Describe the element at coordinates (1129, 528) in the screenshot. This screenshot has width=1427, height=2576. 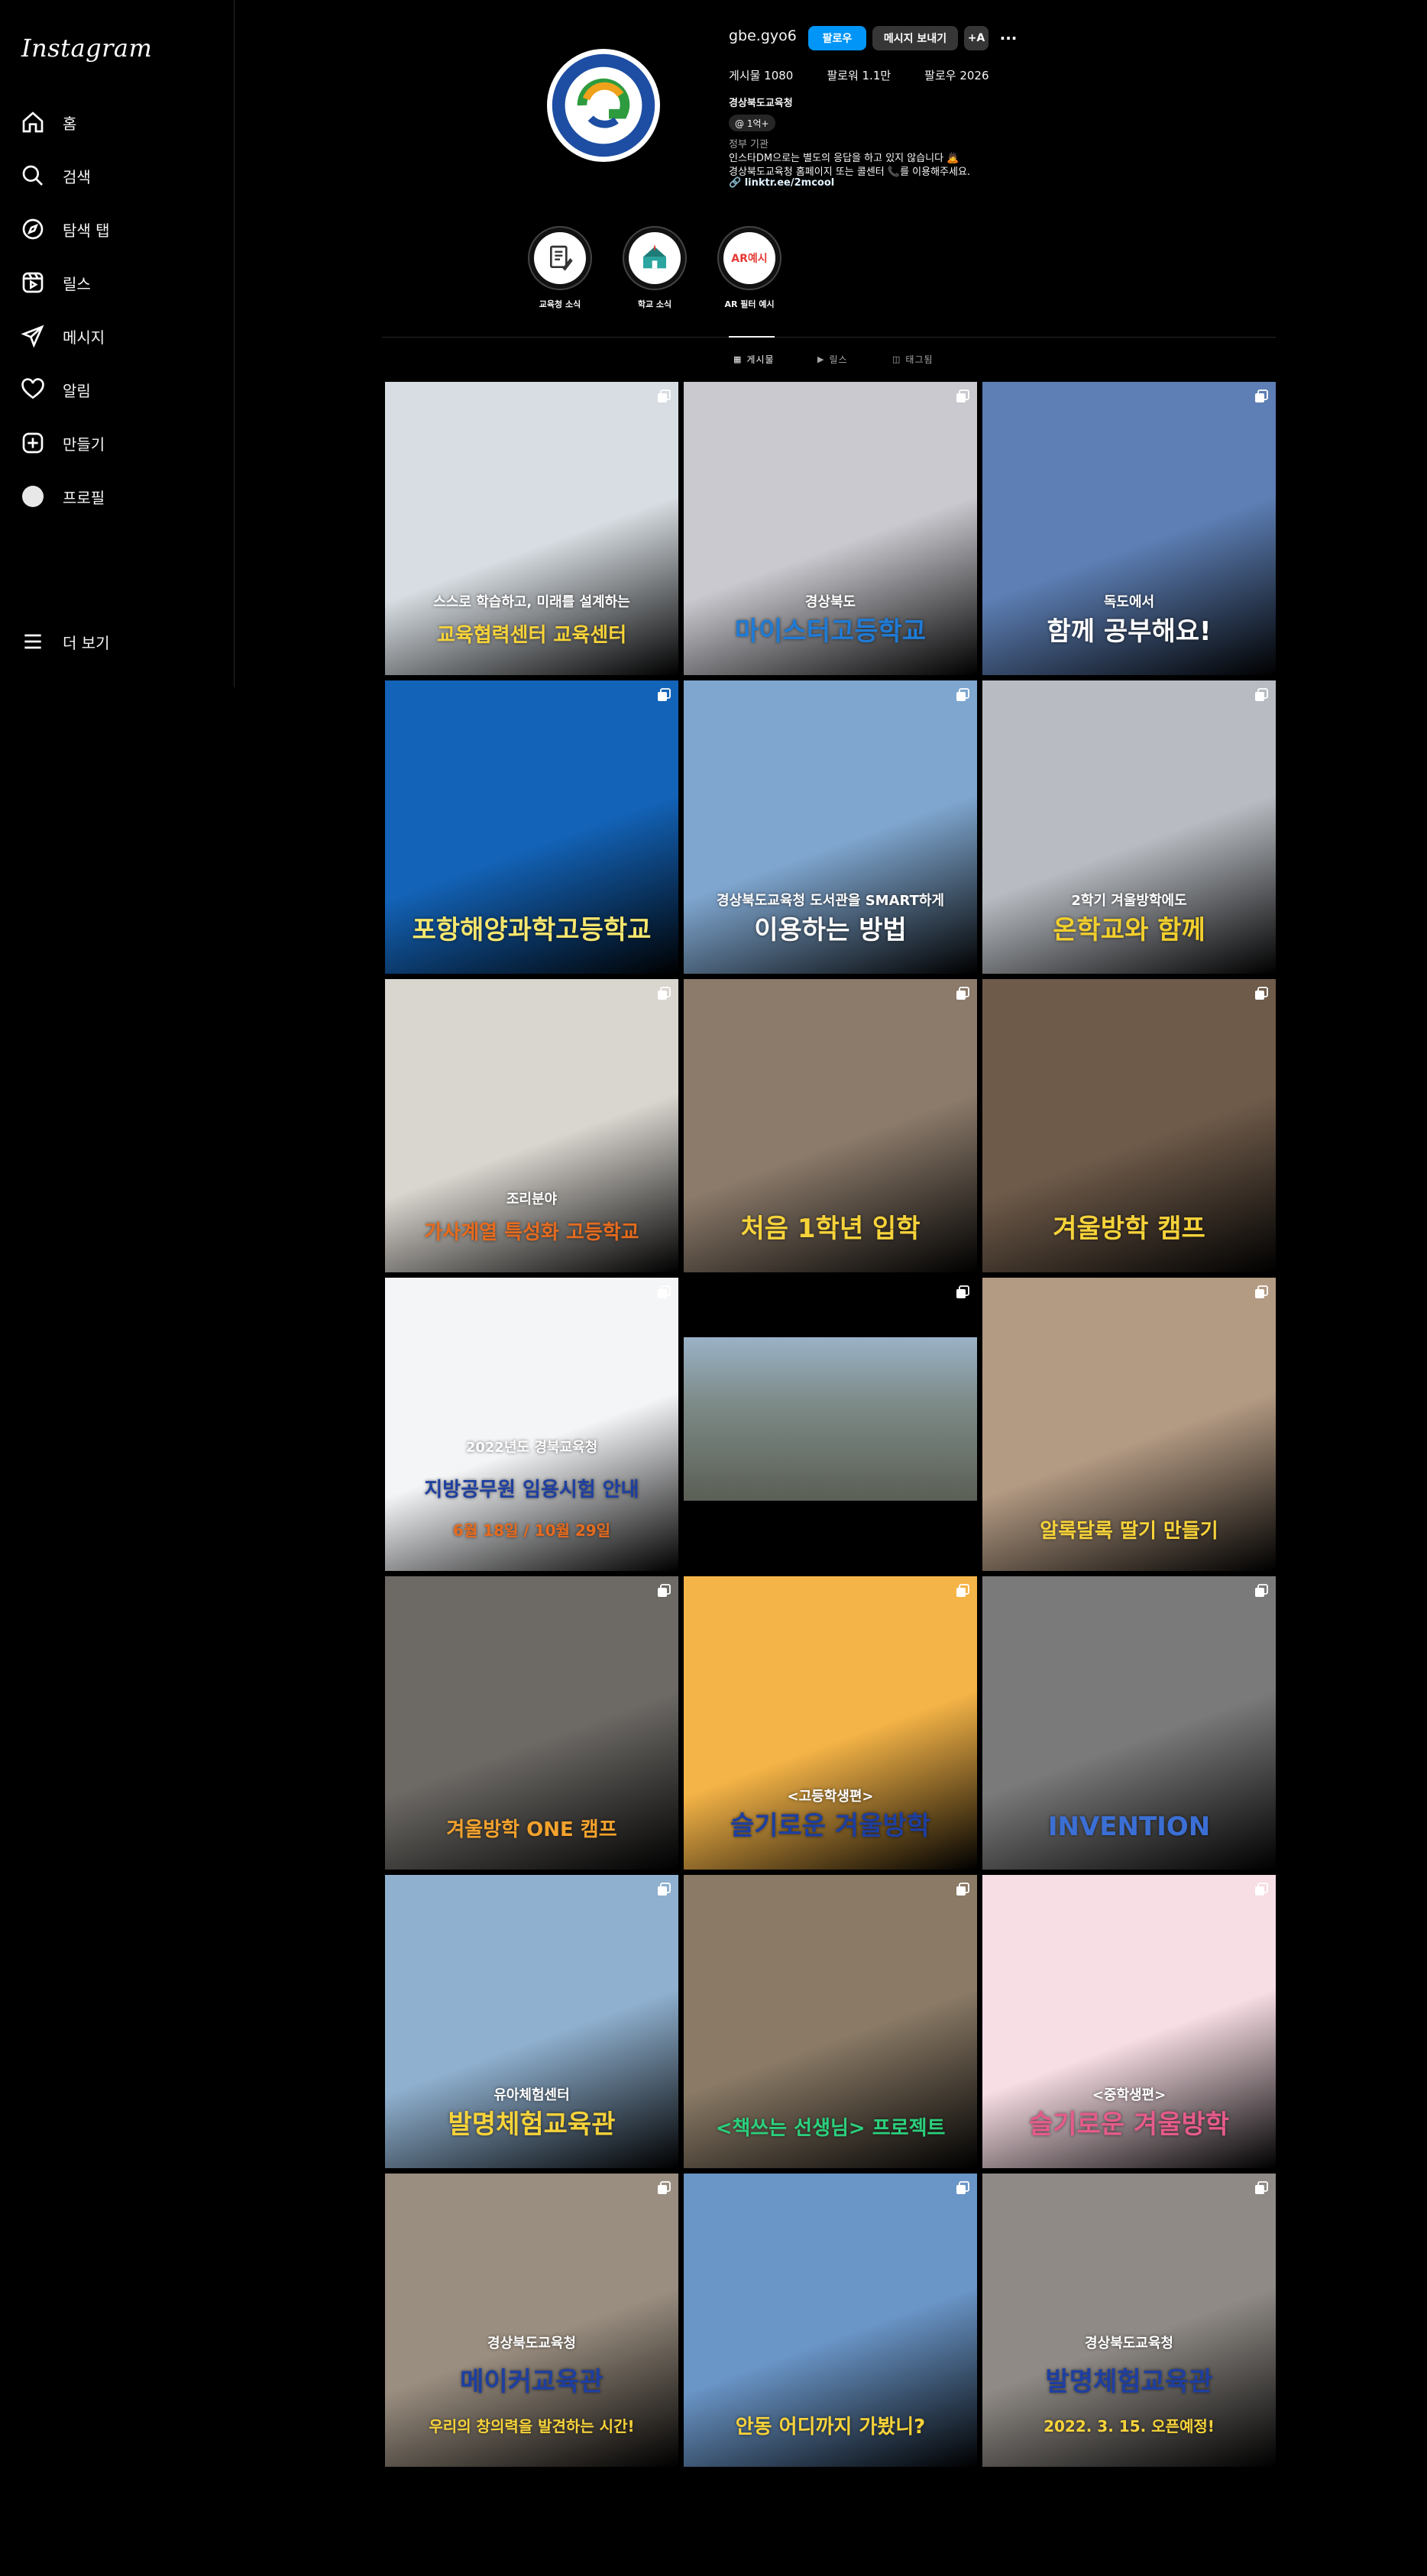
I see `post-thumbnail: 독도에서 함께 공부해요!` at that location.